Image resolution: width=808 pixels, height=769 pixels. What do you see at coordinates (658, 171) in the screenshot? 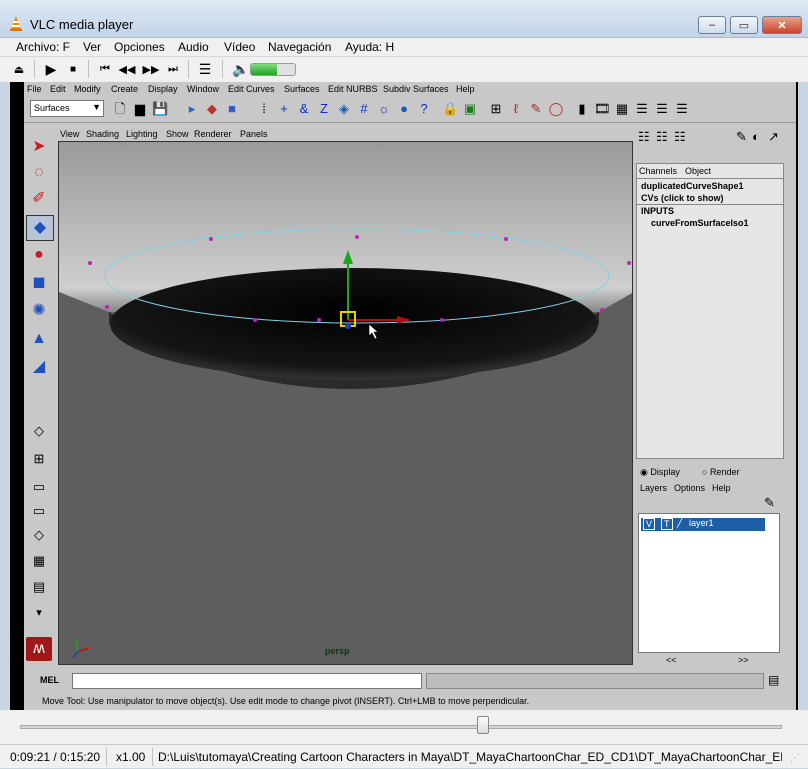
I see `tab-channels: Channels` at bounding box center [658, 171].